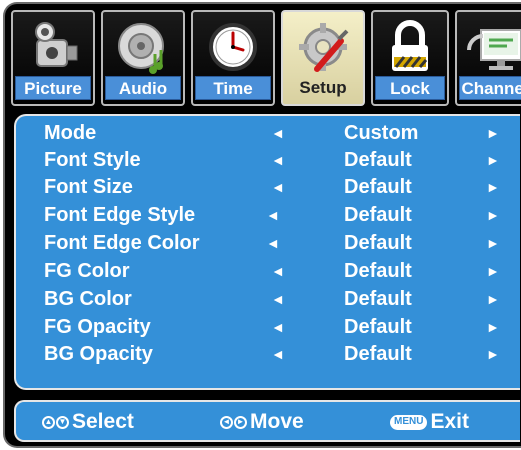 This screenshot has width=521, height=450. What do you see at coordinates (120, 215) in the screenshot?
I see `setting-name: Font Edge Style` at bounding box center [120, 215].